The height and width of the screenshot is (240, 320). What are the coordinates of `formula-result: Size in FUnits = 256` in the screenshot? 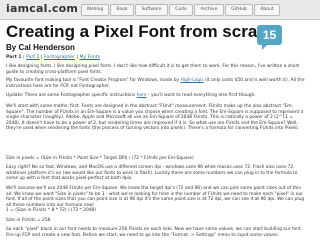 It's located at (28, 220).